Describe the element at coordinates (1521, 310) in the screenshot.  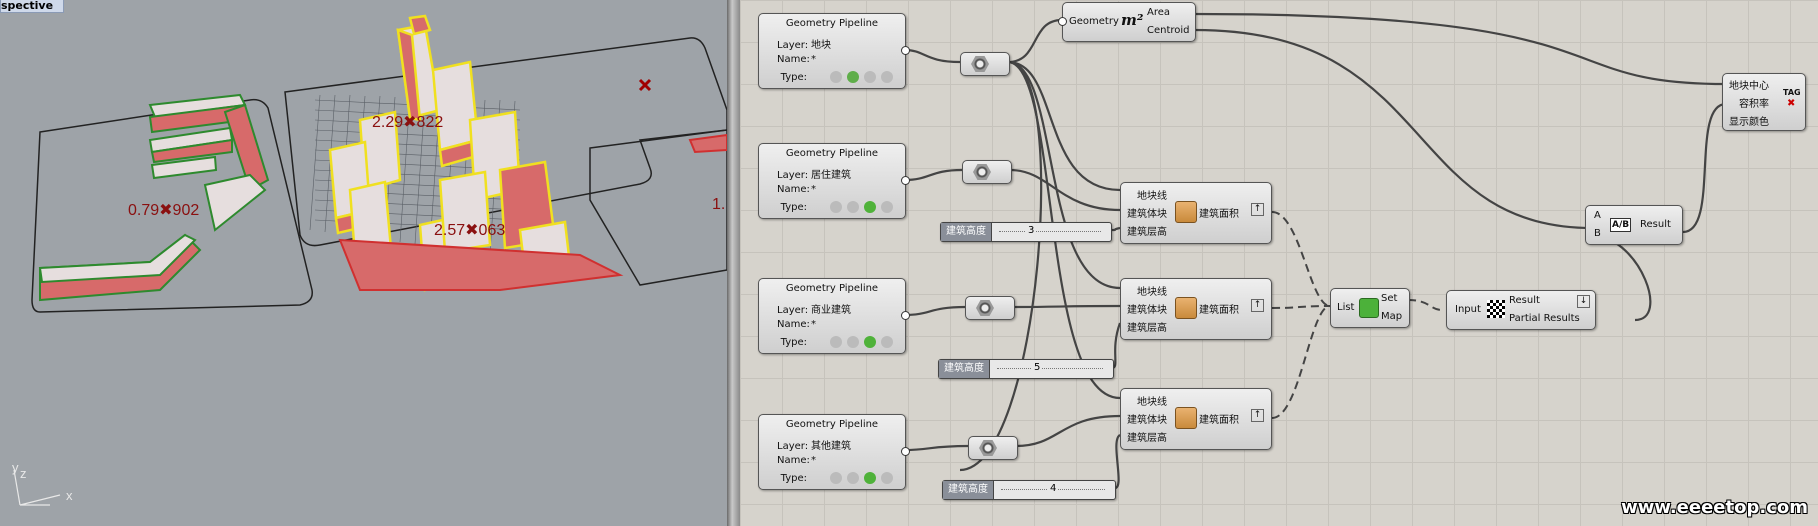
I see `mass-addition-component: Input Result Partial Results ↓` at that location.